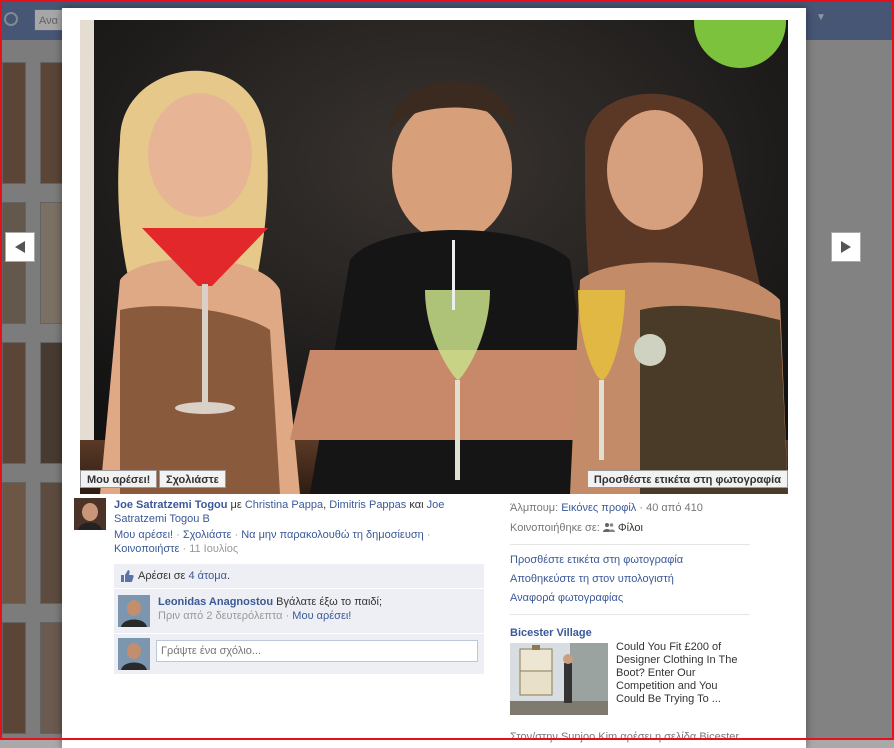  Describe the element at coordinates (534, 508) in the screenshot. I see `album-label: Άλμπουμ:` at that location.